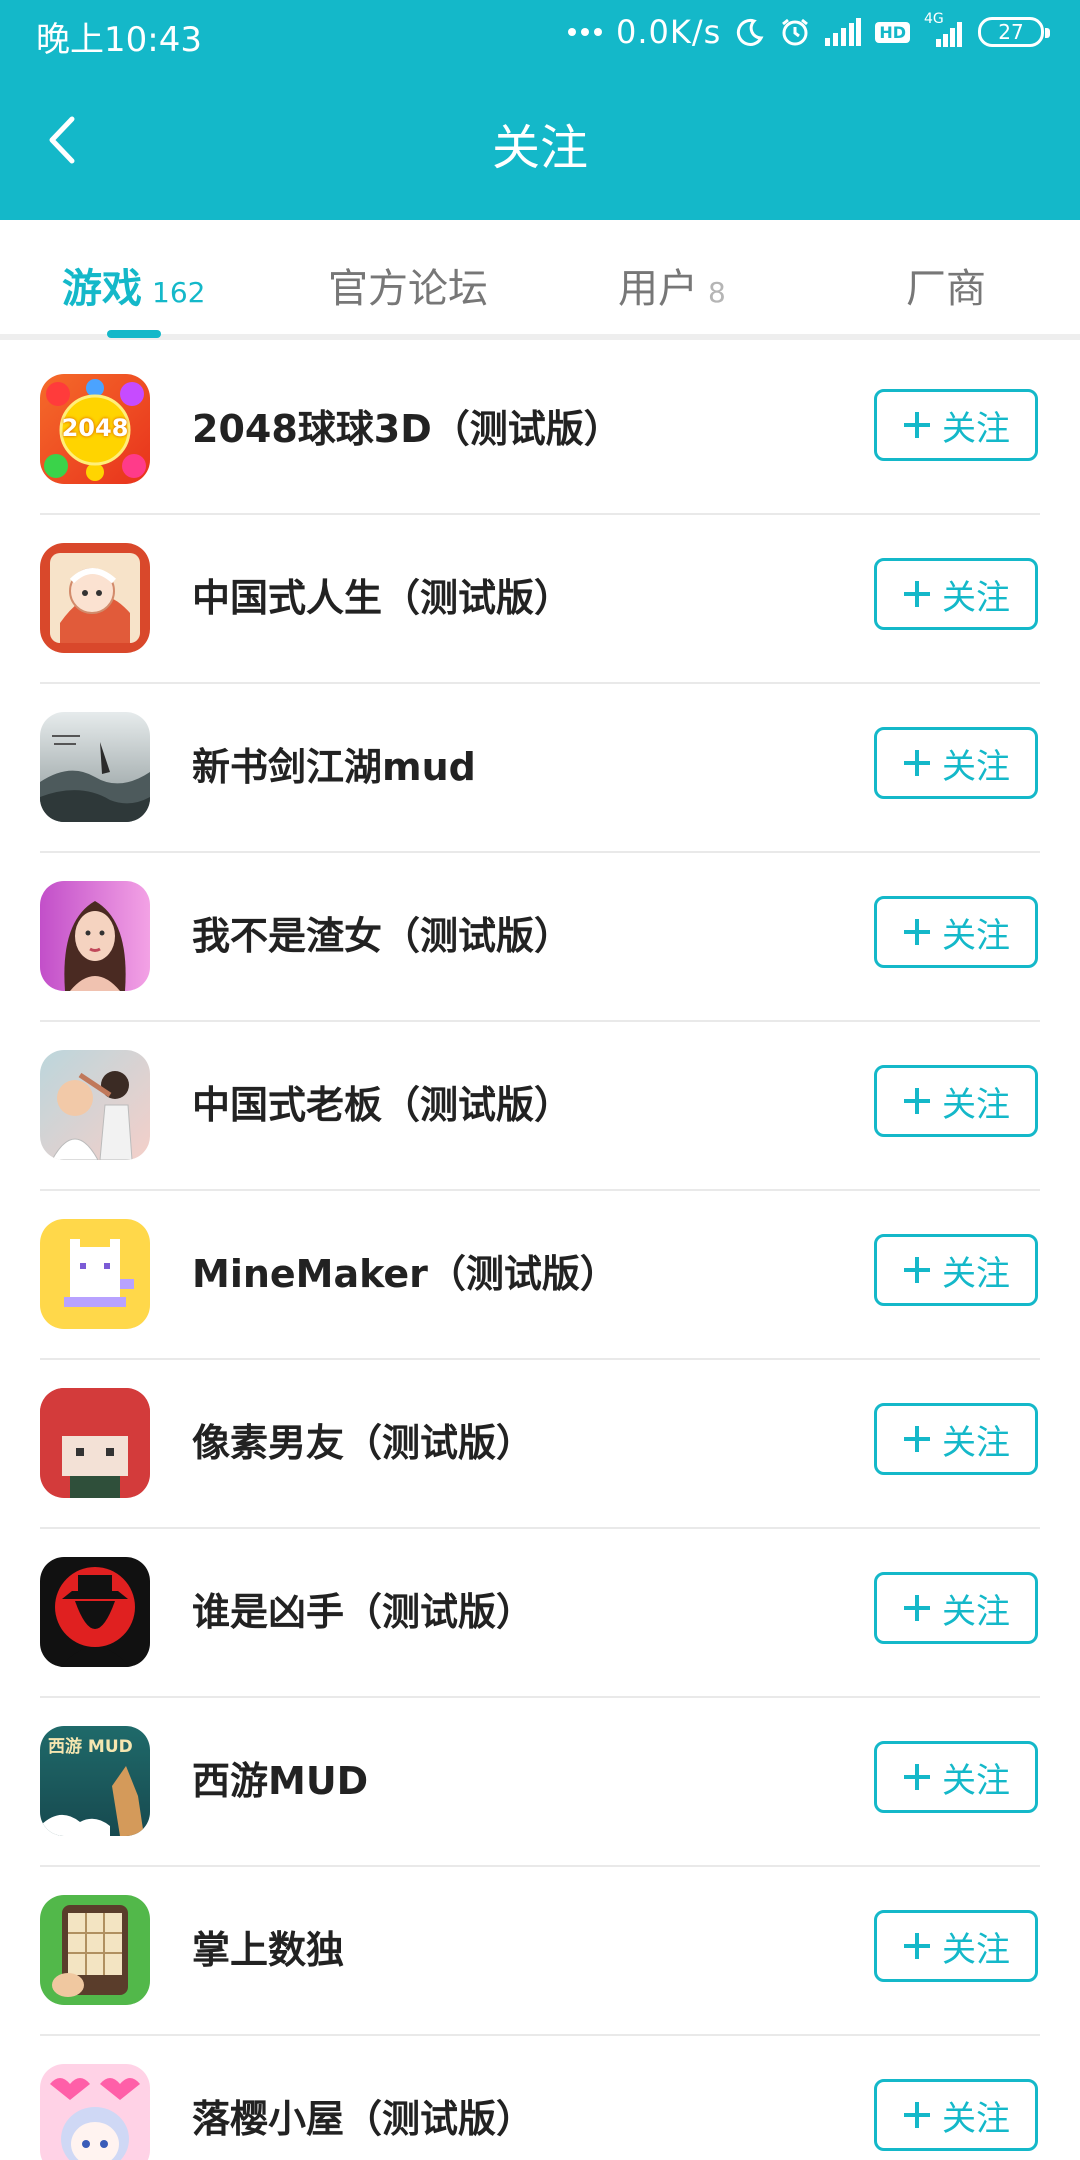  What do you see at coordinates (405, 1274) in the screenshot?
I see `game-name: MineMaker（测试版）` at bounding box center [405, 1274].